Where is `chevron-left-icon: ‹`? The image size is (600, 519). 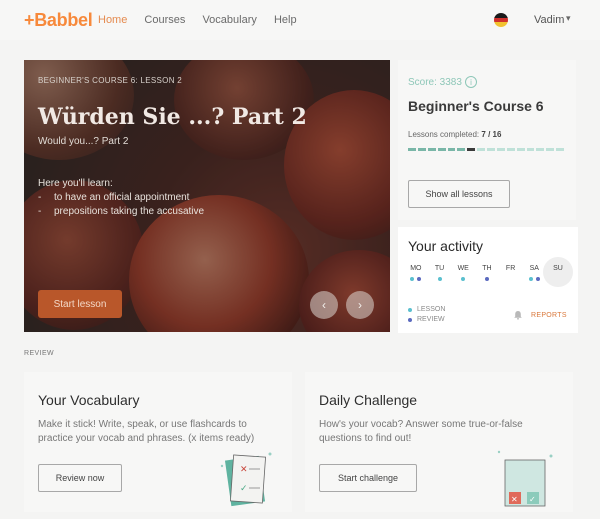 chevron-left-icon: ‹ is located at coordinates (324, 305).